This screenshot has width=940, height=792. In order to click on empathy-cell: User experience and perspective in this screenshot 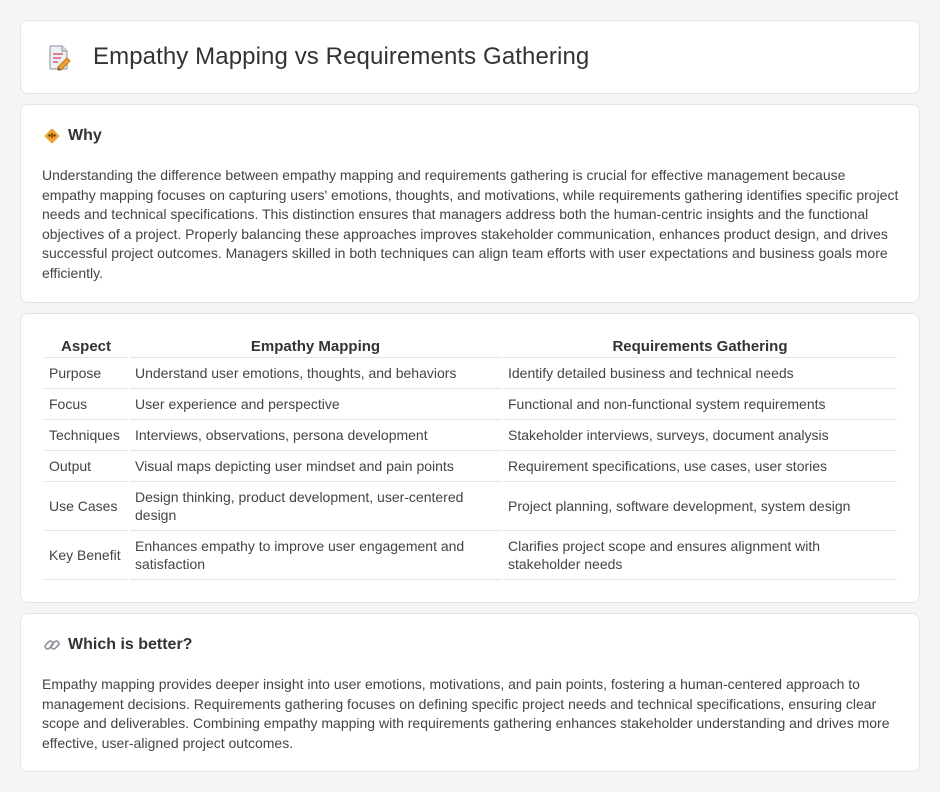, I will do `click(315, 404)`.